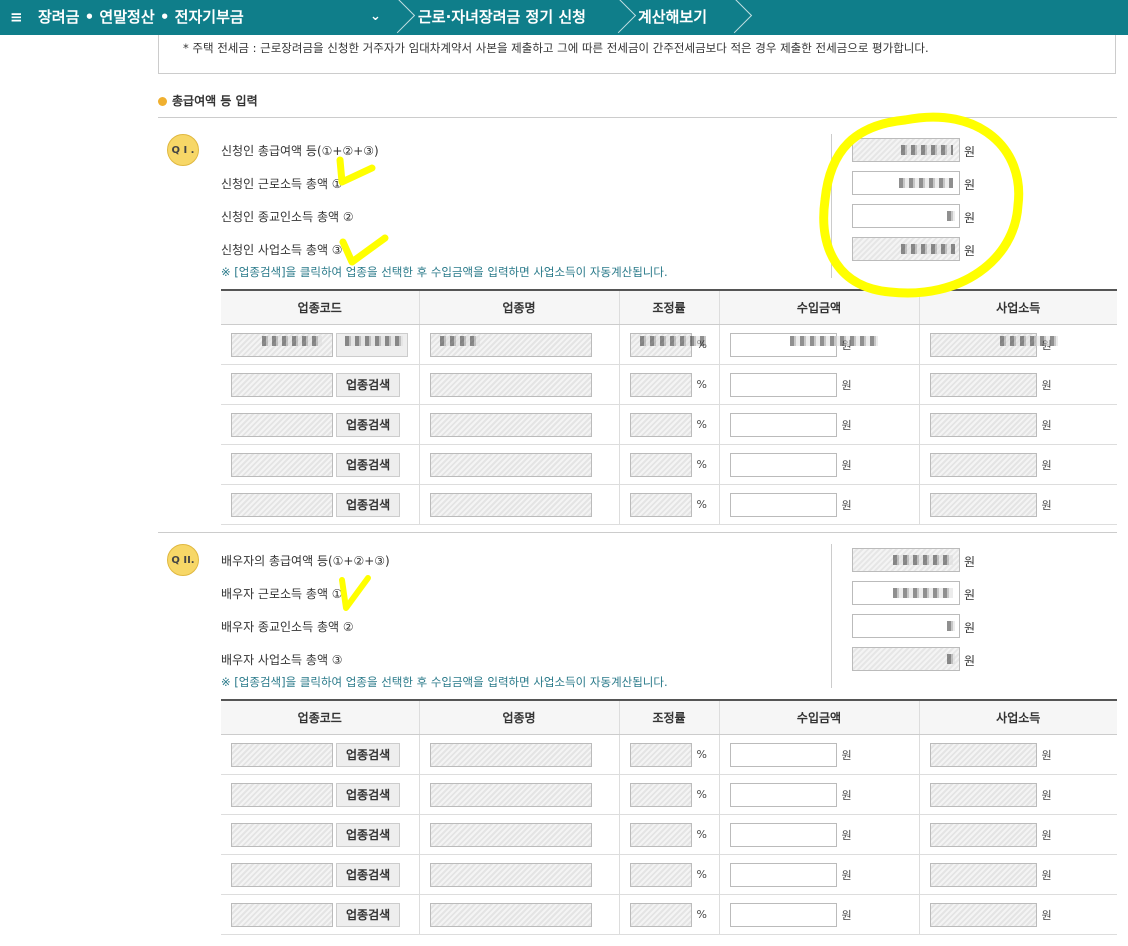 The image size is (1128, 946). What do you see at coordinates (921, 205) in the screenshot?
I see `highlight-circle` at bounding box center [921, 205].